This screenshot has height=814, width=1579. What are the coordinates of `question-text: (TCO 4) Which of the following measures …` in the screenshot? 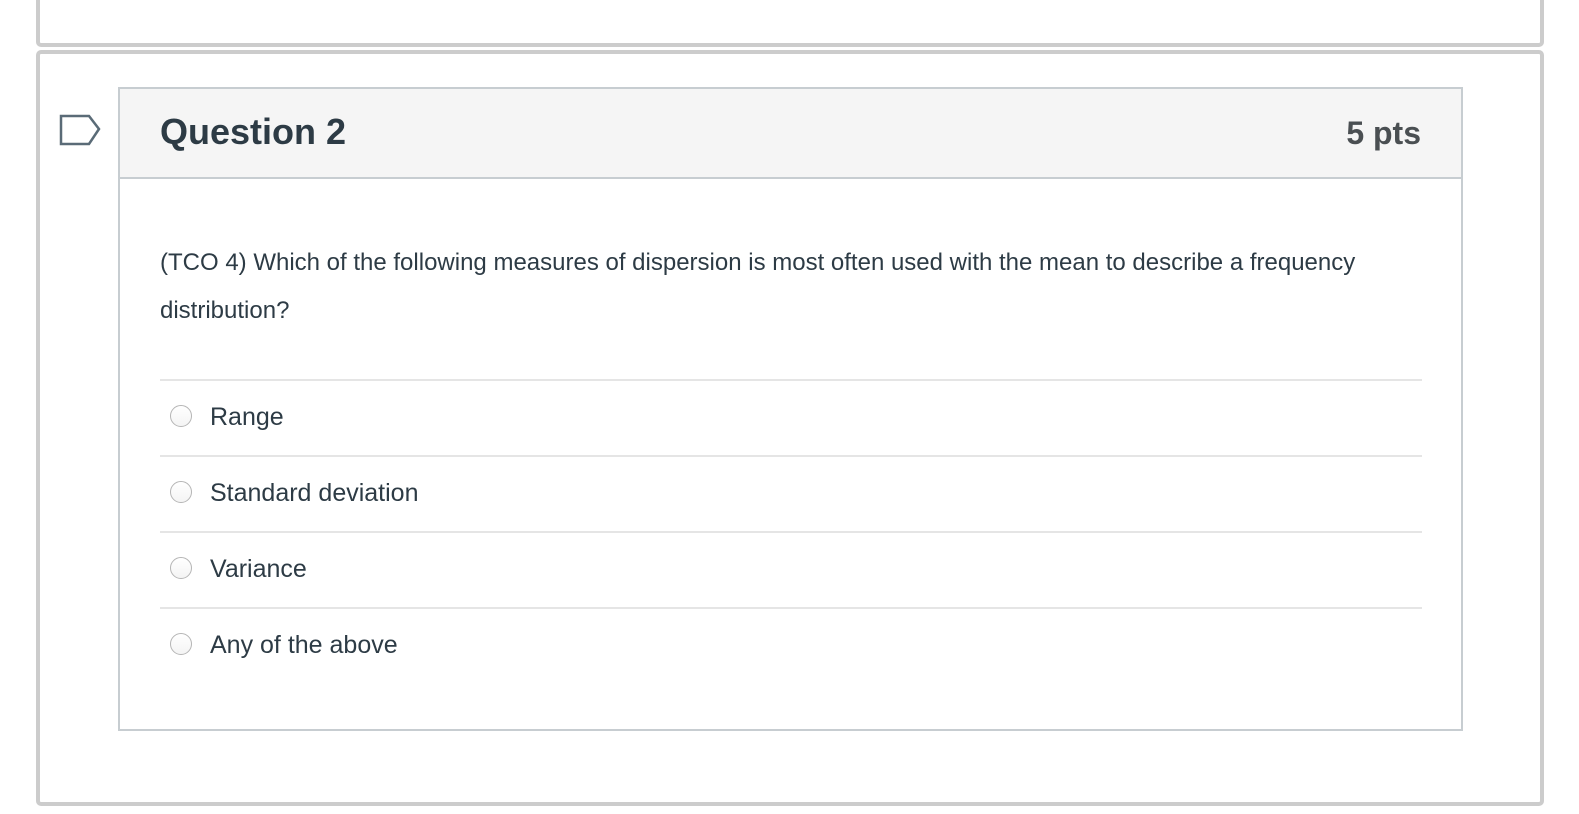 It's located at (758, 286).